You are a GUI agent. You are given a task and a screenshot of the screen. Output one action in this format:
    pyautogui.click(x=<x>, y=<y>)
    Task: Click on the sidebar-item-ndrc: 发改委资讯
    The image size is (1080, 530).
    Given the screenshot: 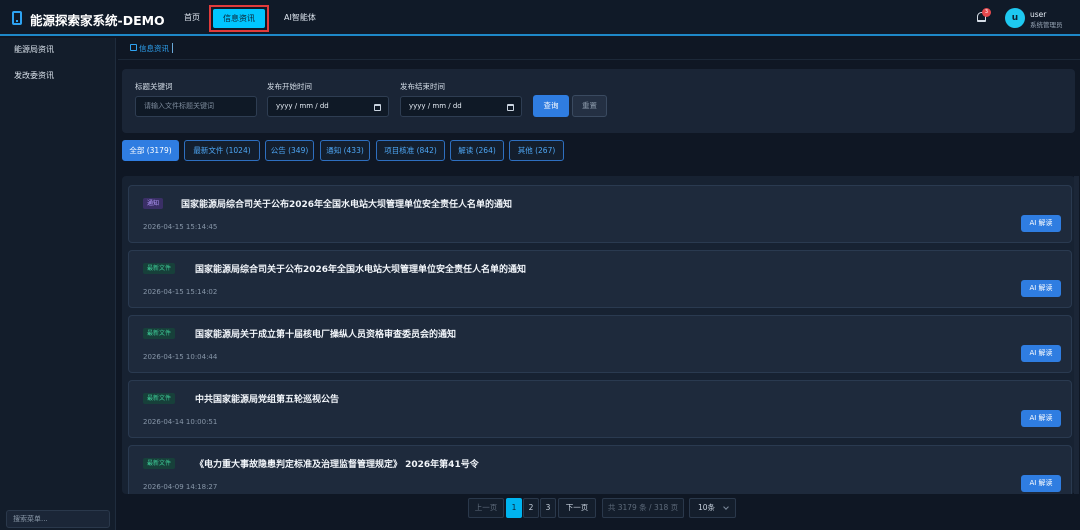 What is the action you would take?
    pyautogui.click(x=34, y=75)
    